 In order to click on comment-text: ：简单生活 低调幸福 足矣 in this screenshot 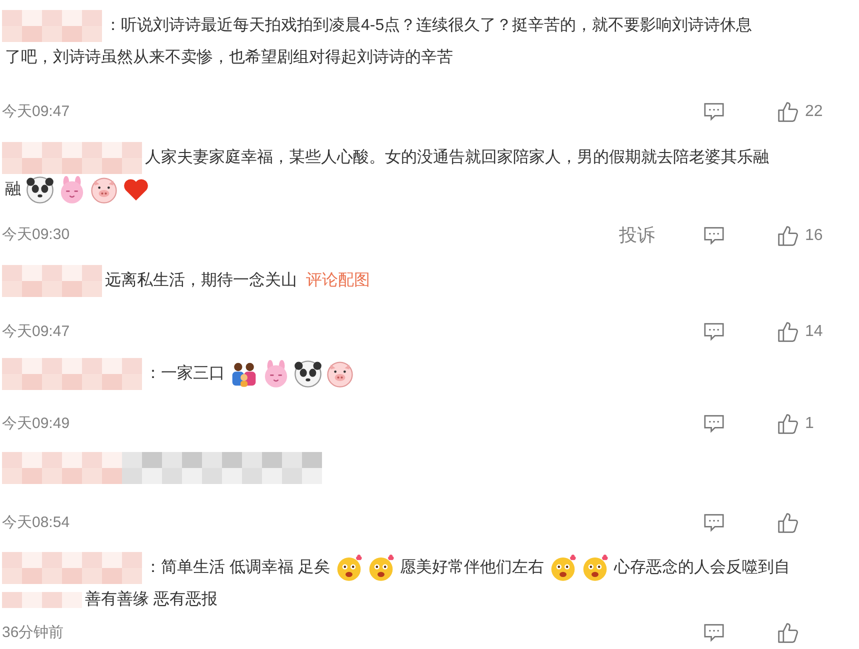, I will do `click(237, 567)`.